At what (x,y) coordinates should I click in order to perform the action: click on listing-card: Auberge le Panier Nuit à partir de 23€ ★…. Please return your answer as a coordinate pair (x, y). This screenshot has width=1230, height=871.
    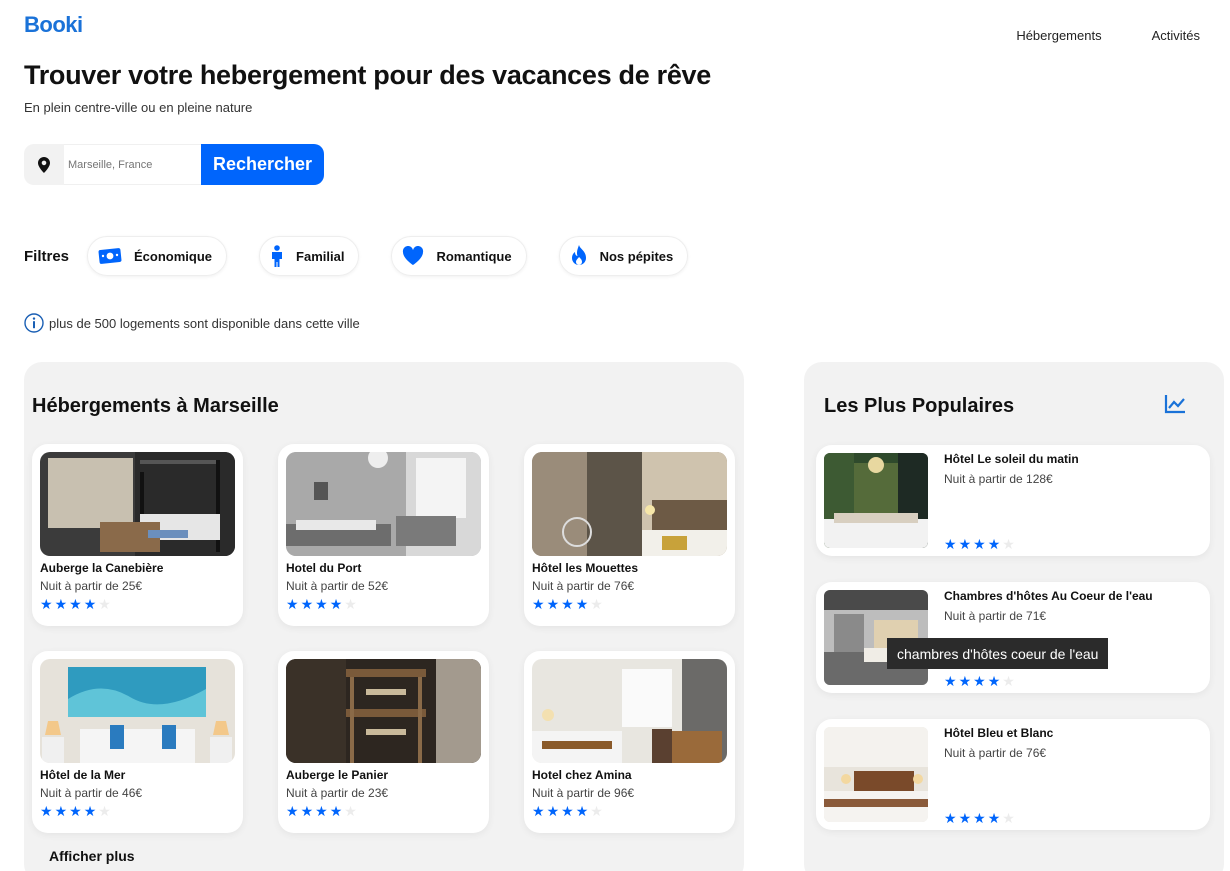
    Looking at the image, I should click on (383, 742).